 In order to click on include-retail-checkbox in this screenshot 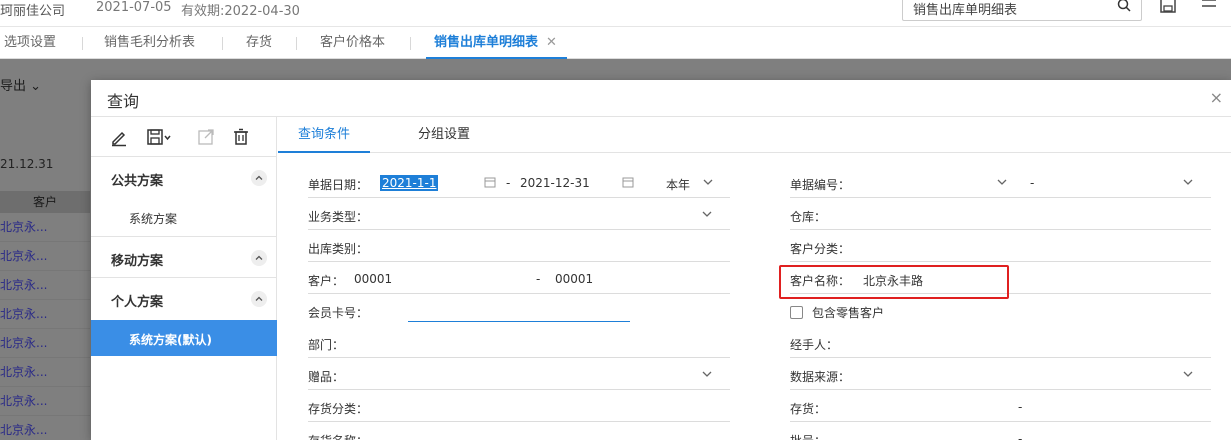, I will do `click(796, 312)`.